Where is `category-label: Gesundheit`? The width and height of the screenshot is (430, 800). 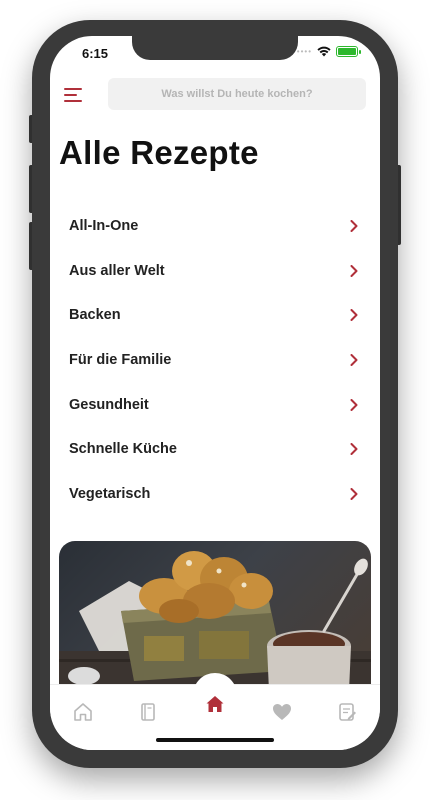 category-label: Gesundheit is located at coordinates (109, 404).